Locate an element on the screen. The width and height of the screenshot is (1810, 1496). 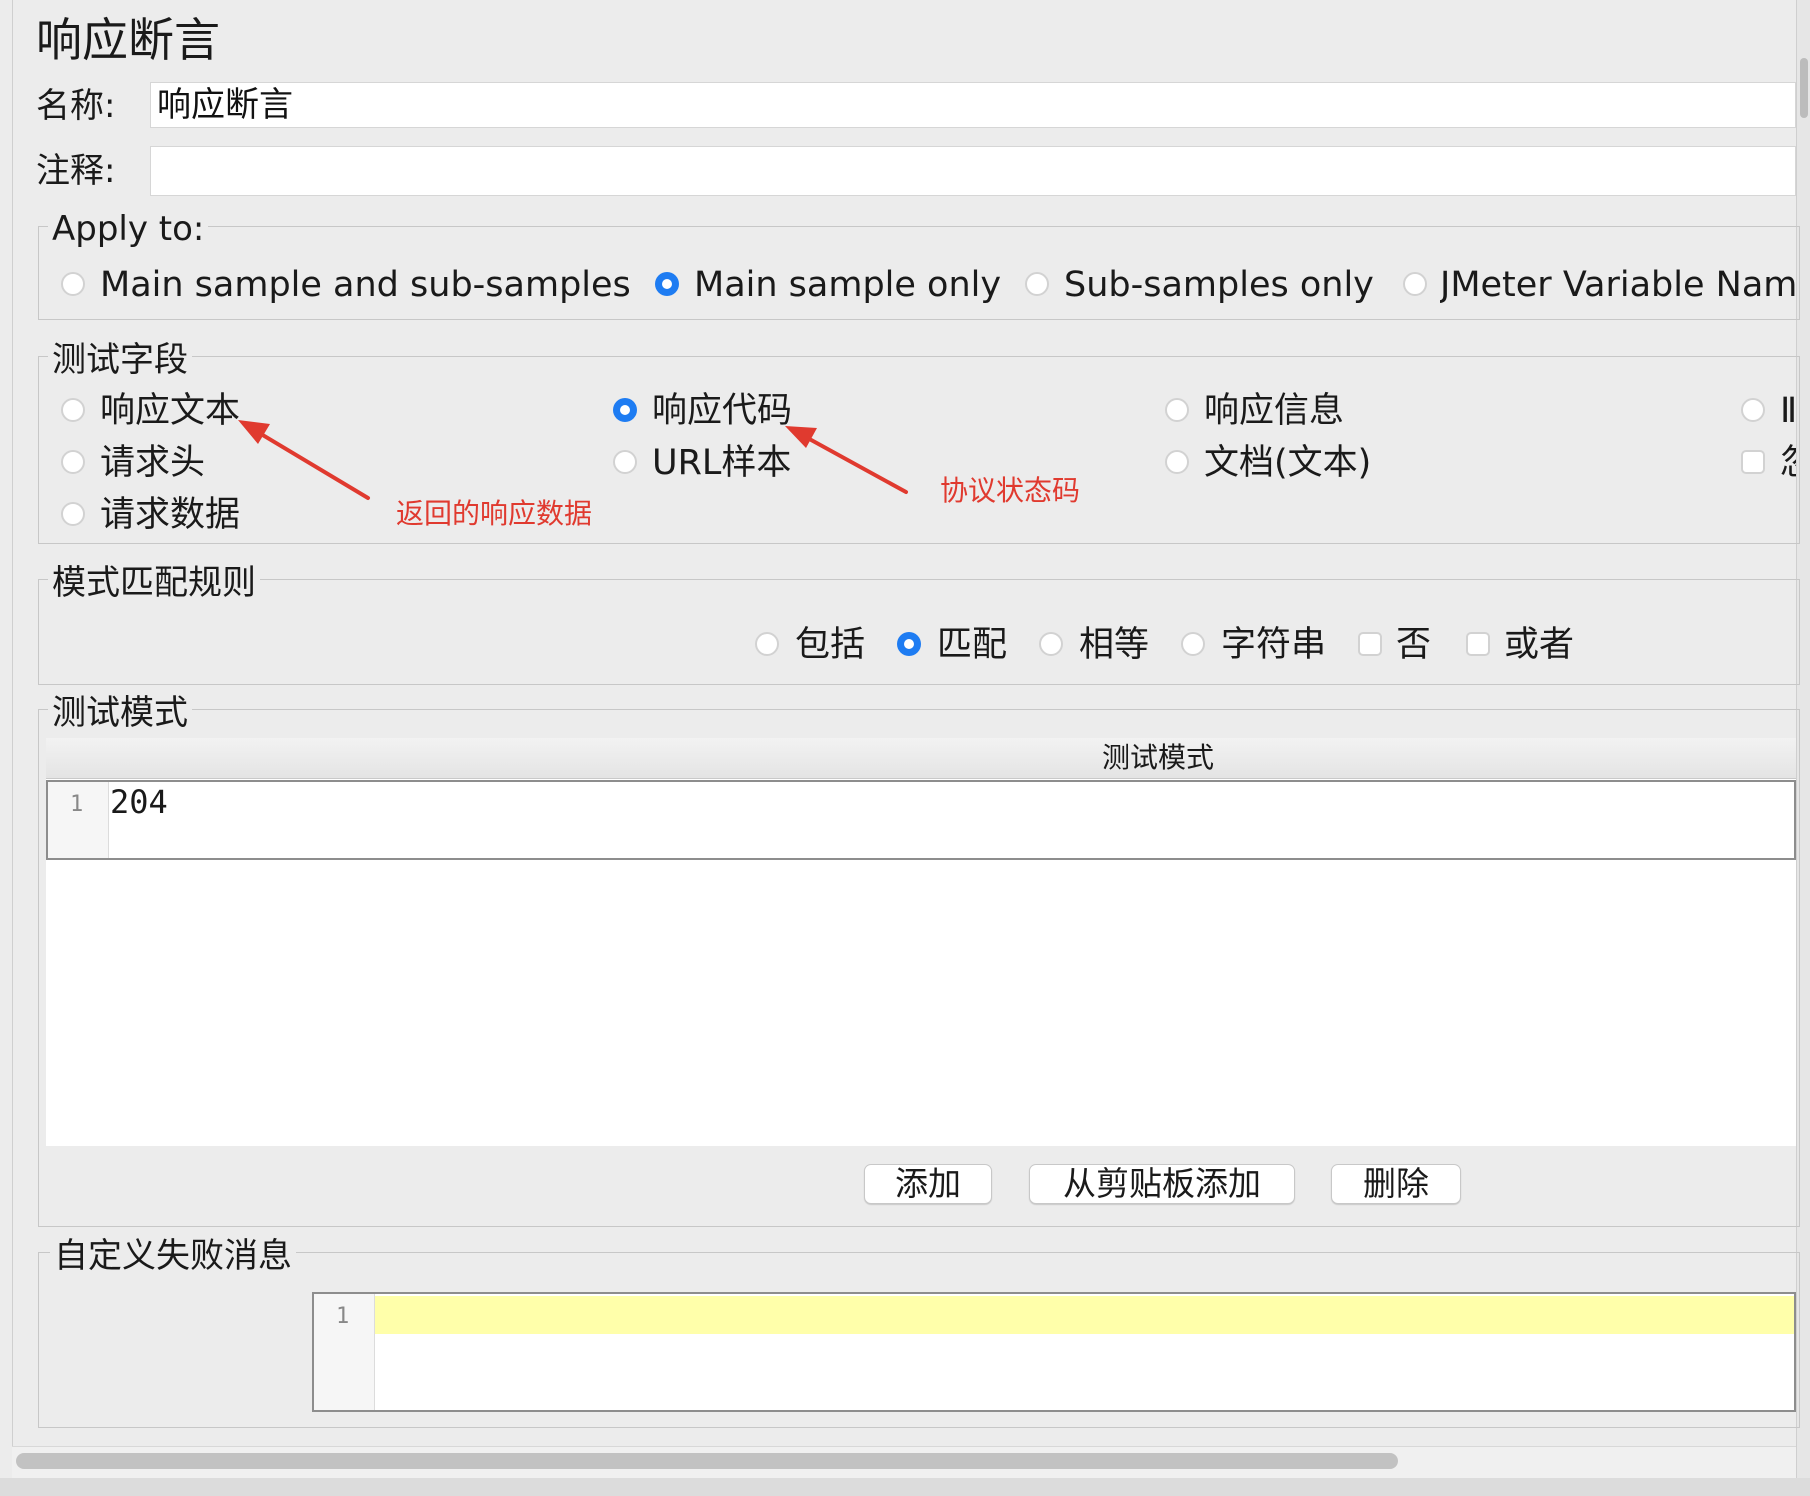
bottom-window-edge is located at coordinates (905, 1487).